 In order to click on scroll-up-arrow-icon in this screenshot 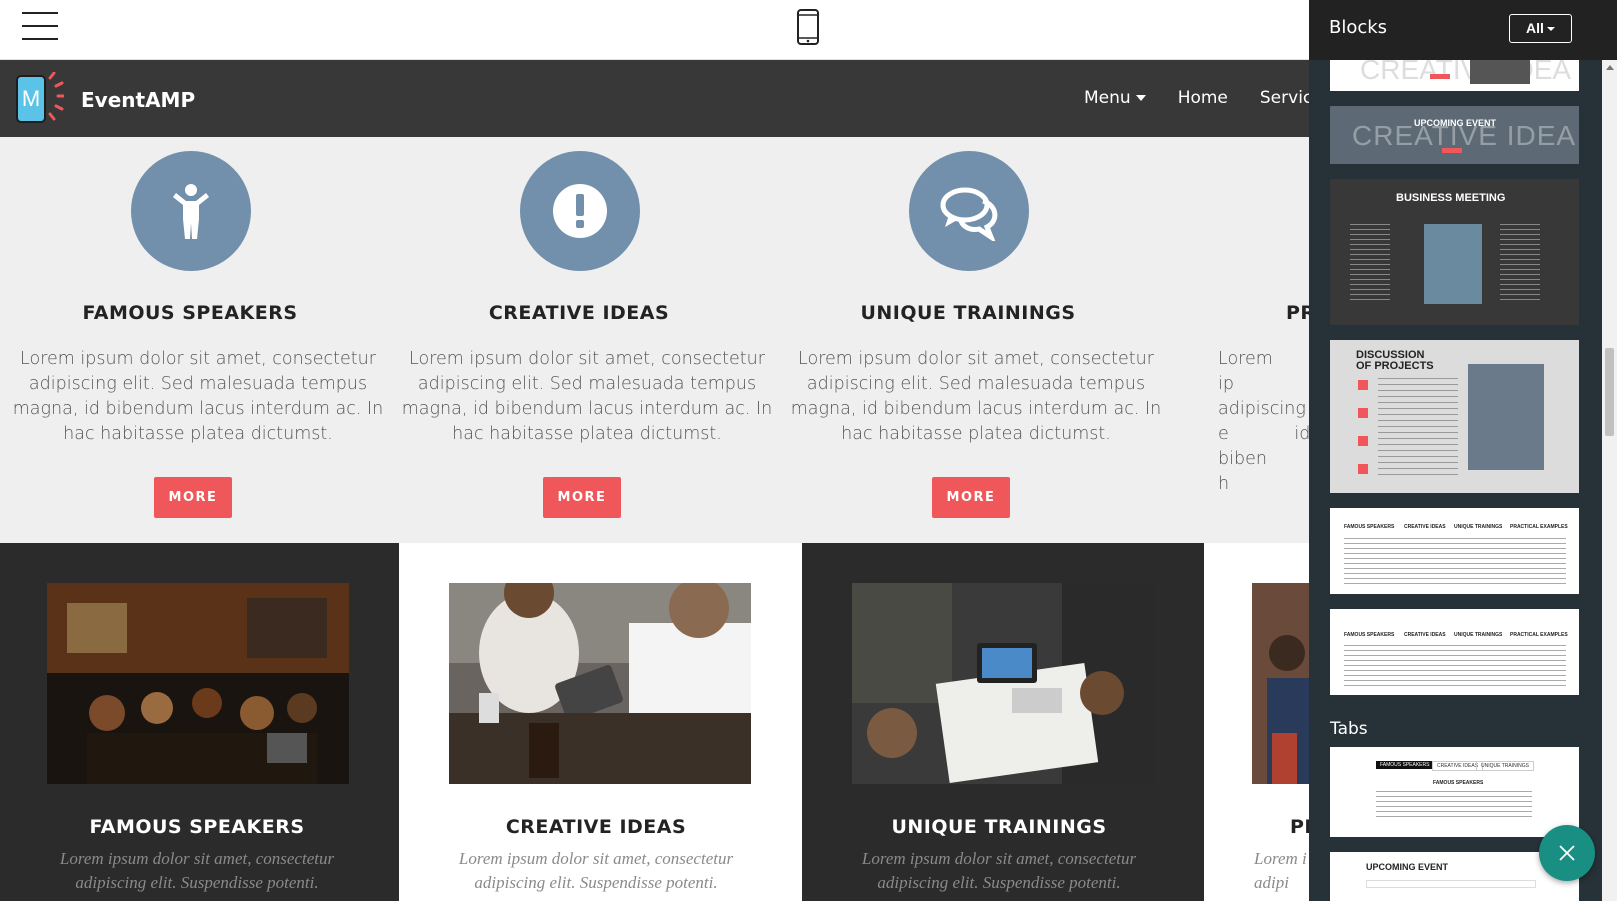, I will do `click(1610, 67)`.